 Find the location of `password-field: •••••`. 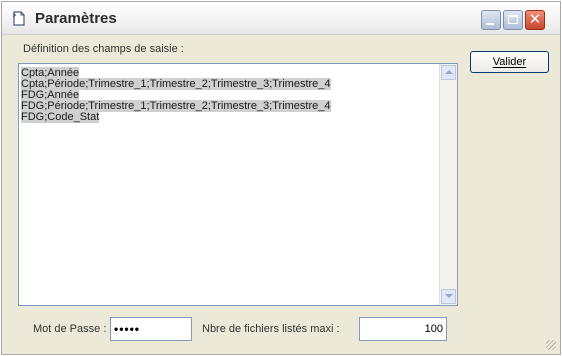

password-field: ••••• is located at coordinates (151, 329).